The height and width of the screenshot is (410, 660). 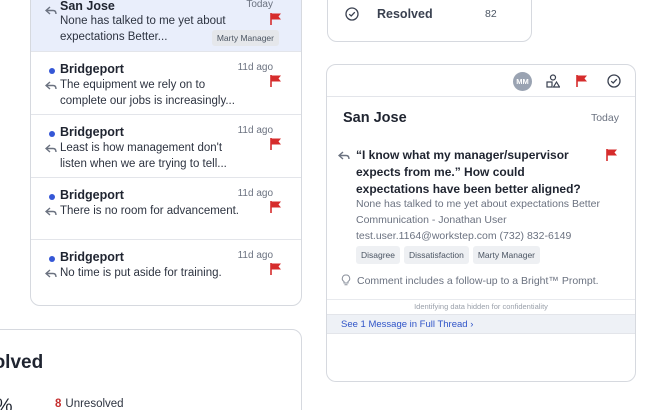 What do you see at coordinates (405, 14) in the screenshot?
I see `resolved-label: Resolved` at bounding box center [405, 14].